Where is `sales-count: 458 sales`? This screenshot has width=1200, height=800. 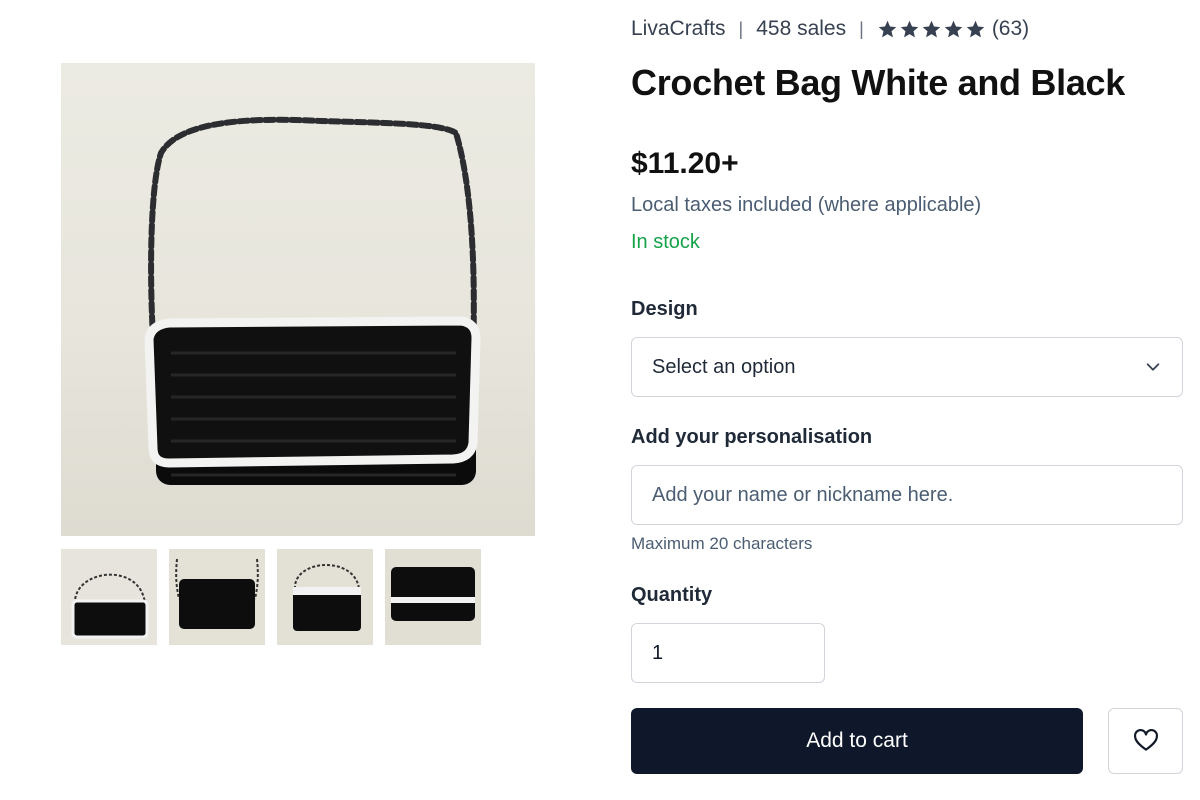 sales-count: 458 sales is located at coordinates (801, 28).